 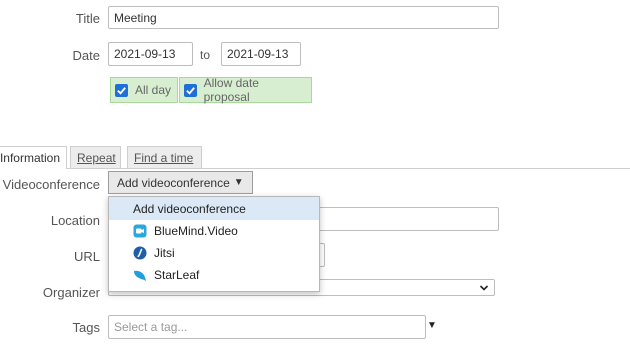 I want to click on menu-item-jitsi: Jitsi, so click(x=214, y=253).